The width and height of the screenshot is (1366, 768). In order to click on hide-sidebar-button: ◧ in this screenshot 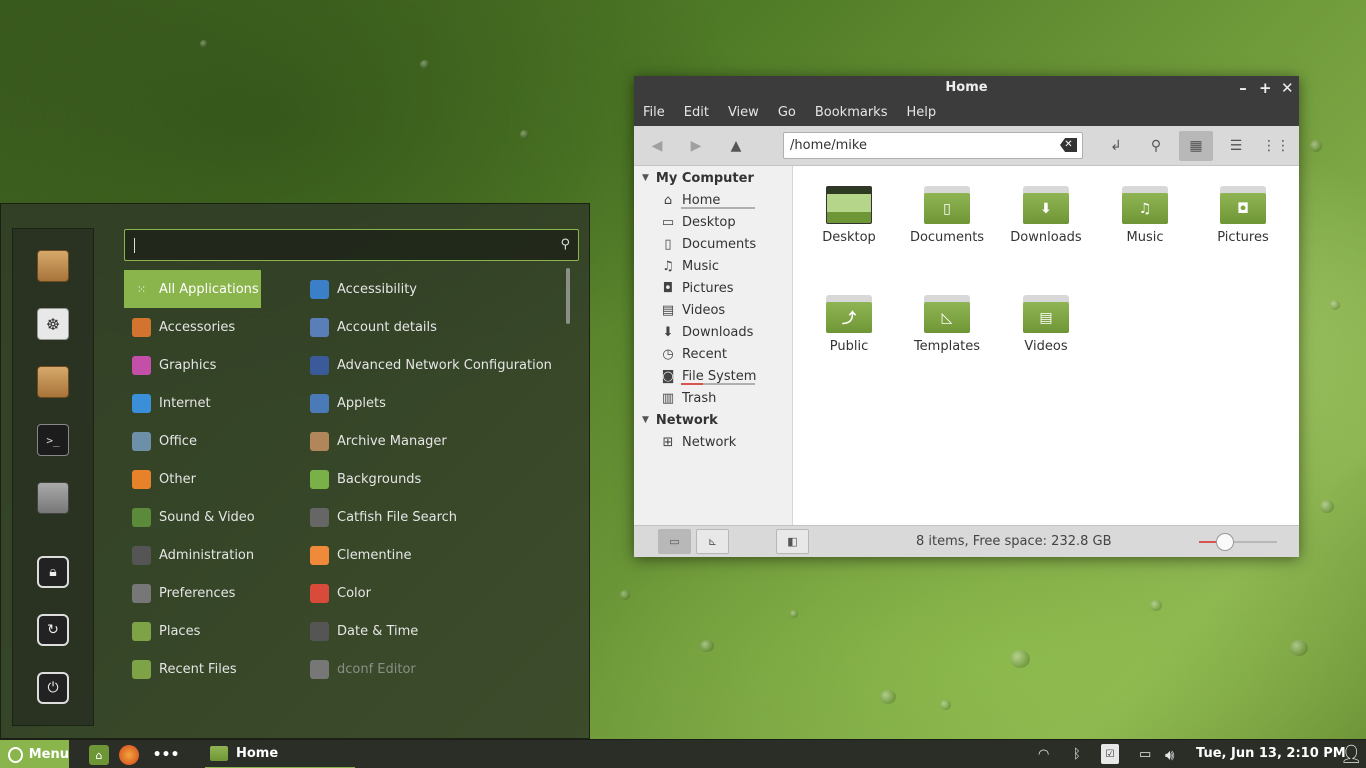, I will do `click(792, 541)`.